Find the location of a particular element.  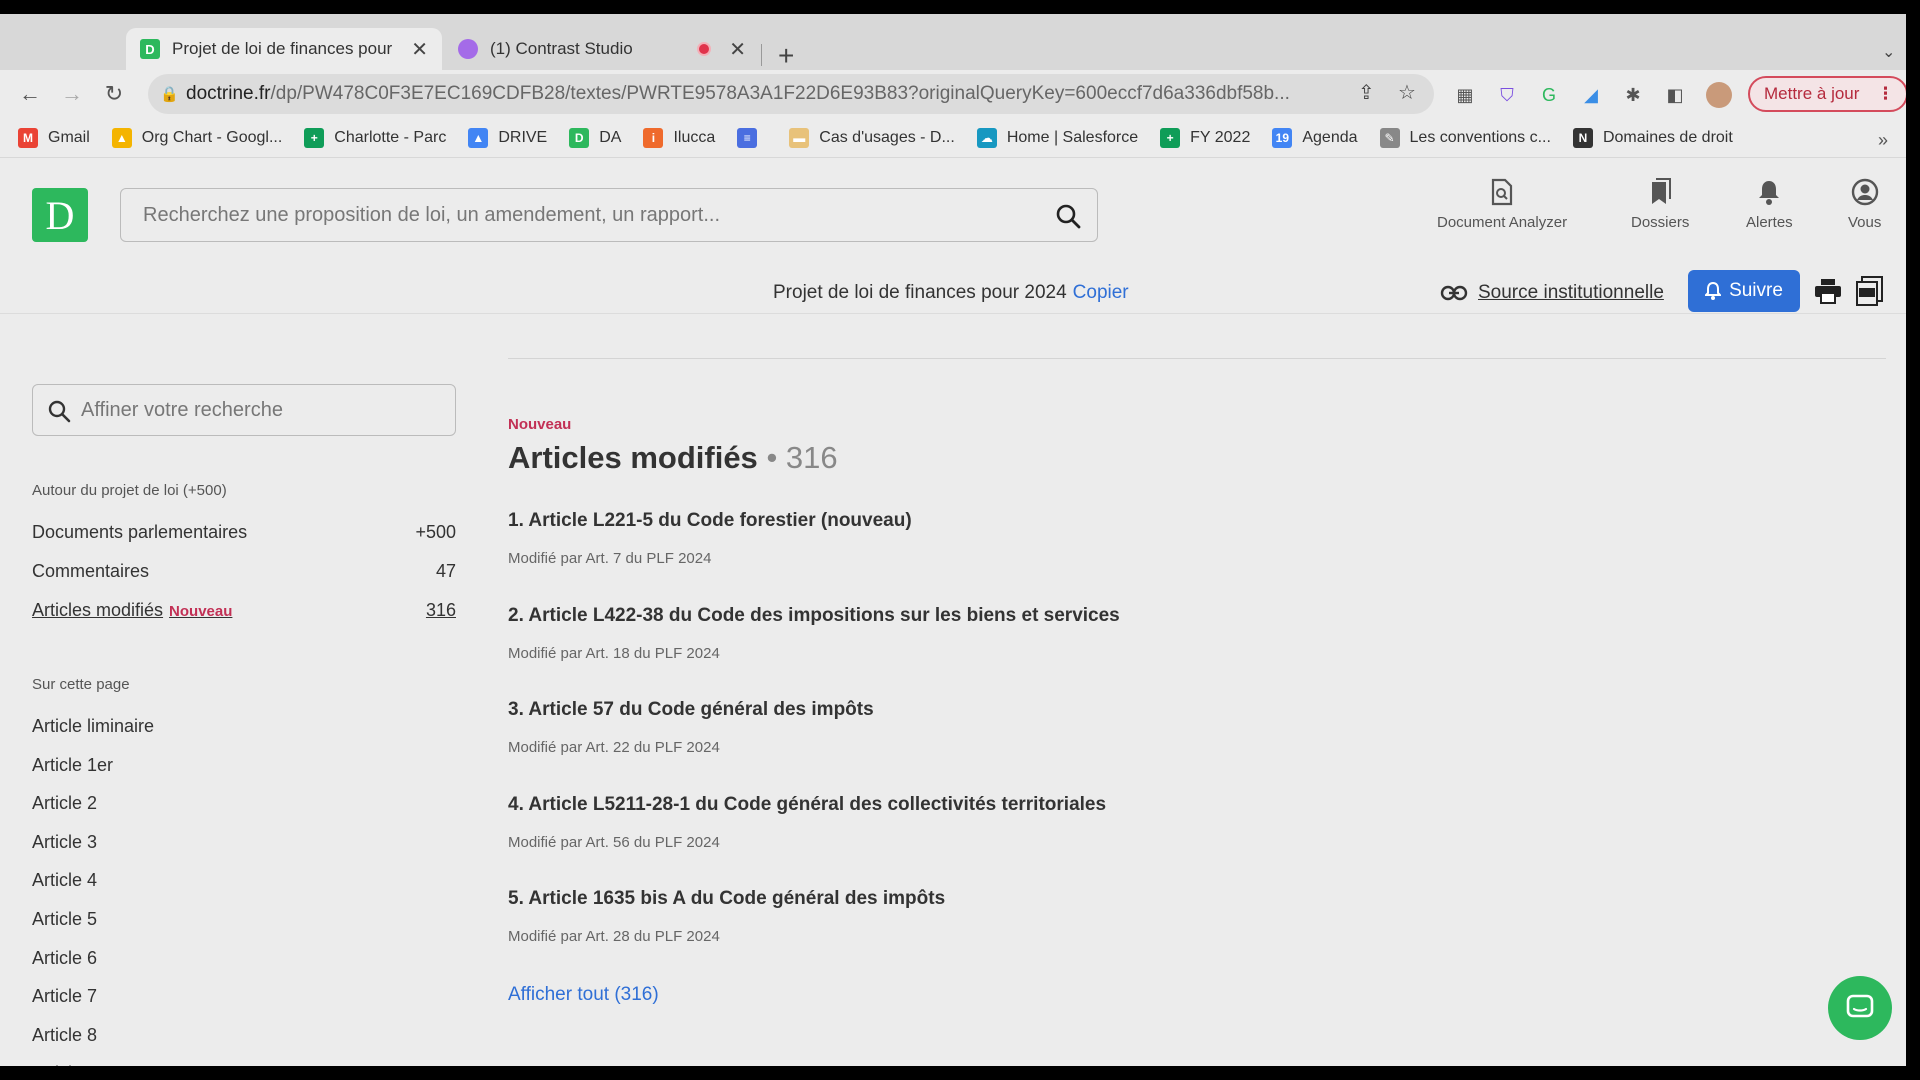

toc-item: Article 6 is located at coordinates (64, 958).